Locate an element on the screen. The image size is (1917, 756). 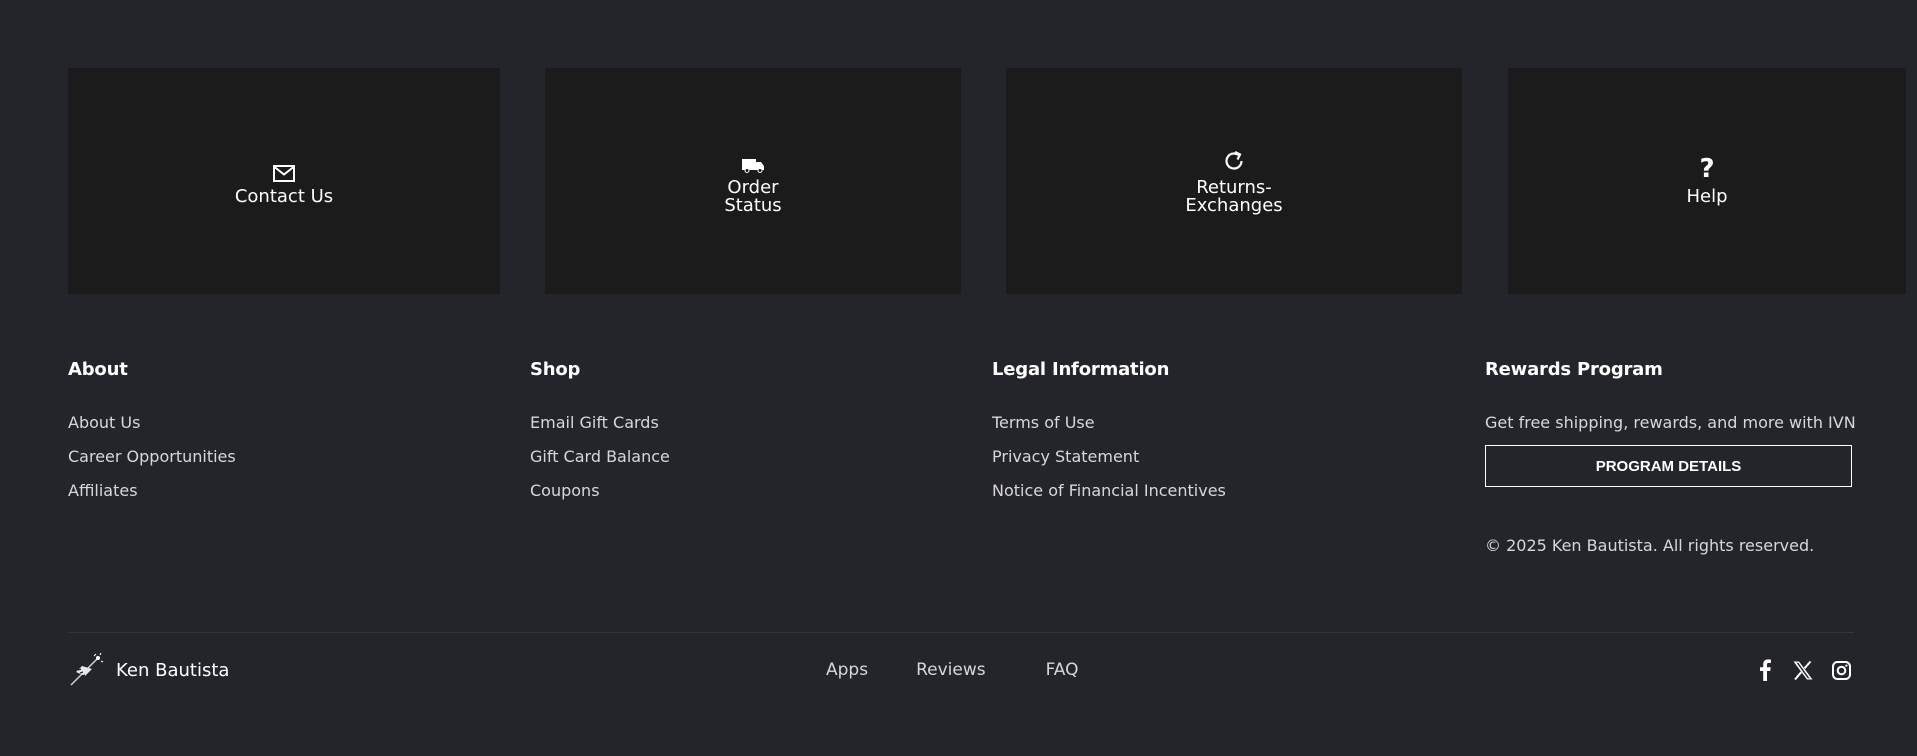
apps-link: Apps is located at coordinates (847, 670).